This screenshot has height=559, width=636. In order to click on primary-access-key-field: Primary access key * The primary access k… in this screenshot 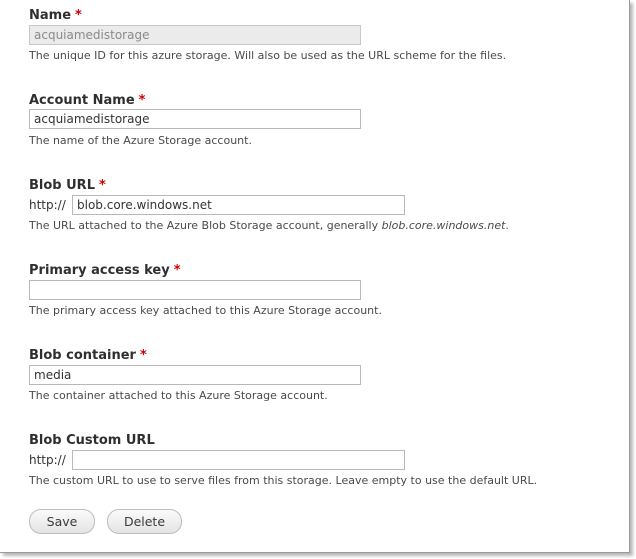, I will do `click(205, 290)`.